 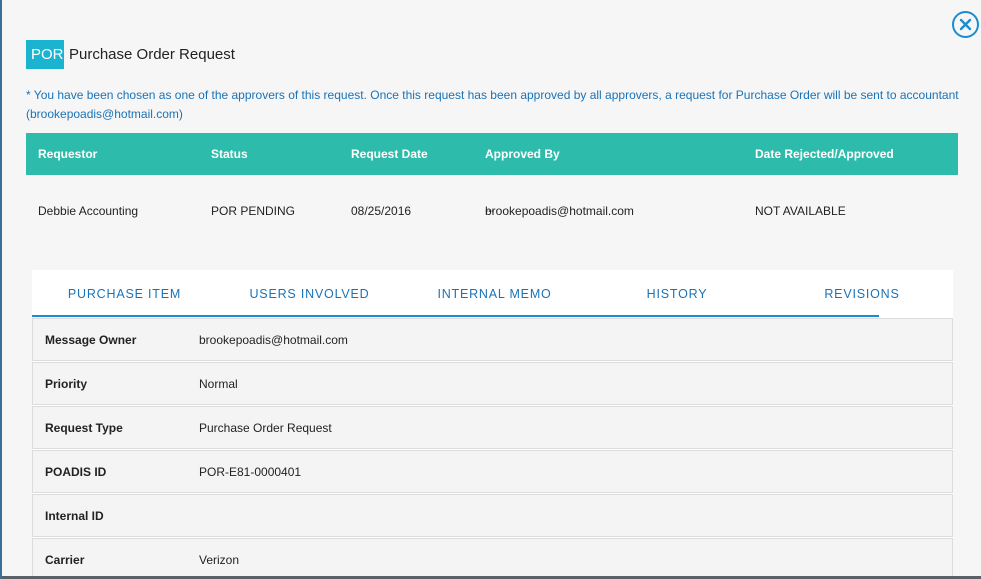 I want to click on requestor-value: Debbie Accounting, so click(x=88, y=211).